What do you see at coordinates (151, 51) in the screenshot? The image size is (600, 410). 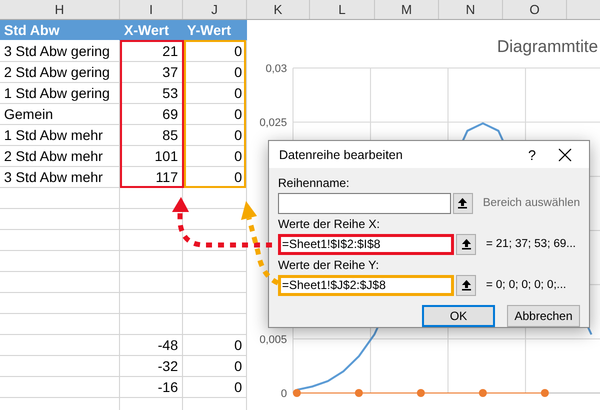 I see `table-cell: 21` at bounding box center [151, 51].